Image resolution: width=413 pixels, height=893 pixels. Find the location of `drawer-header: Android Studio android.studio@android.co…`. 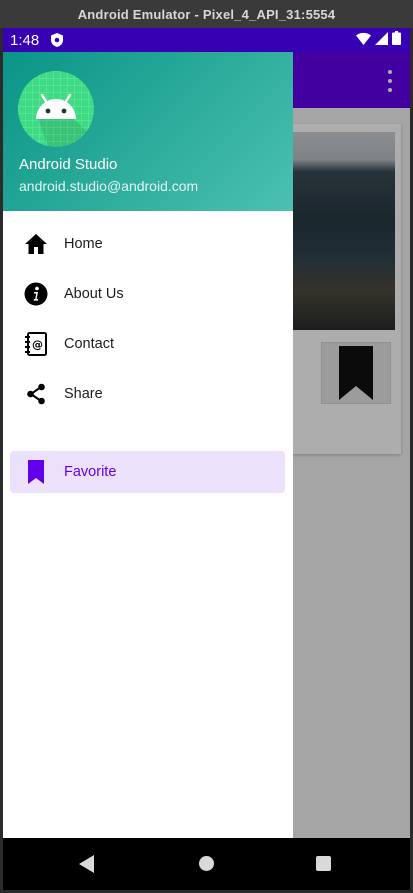

drawer-header: Android Studio android.studio@android.co… is located at coordinates (148, 131).